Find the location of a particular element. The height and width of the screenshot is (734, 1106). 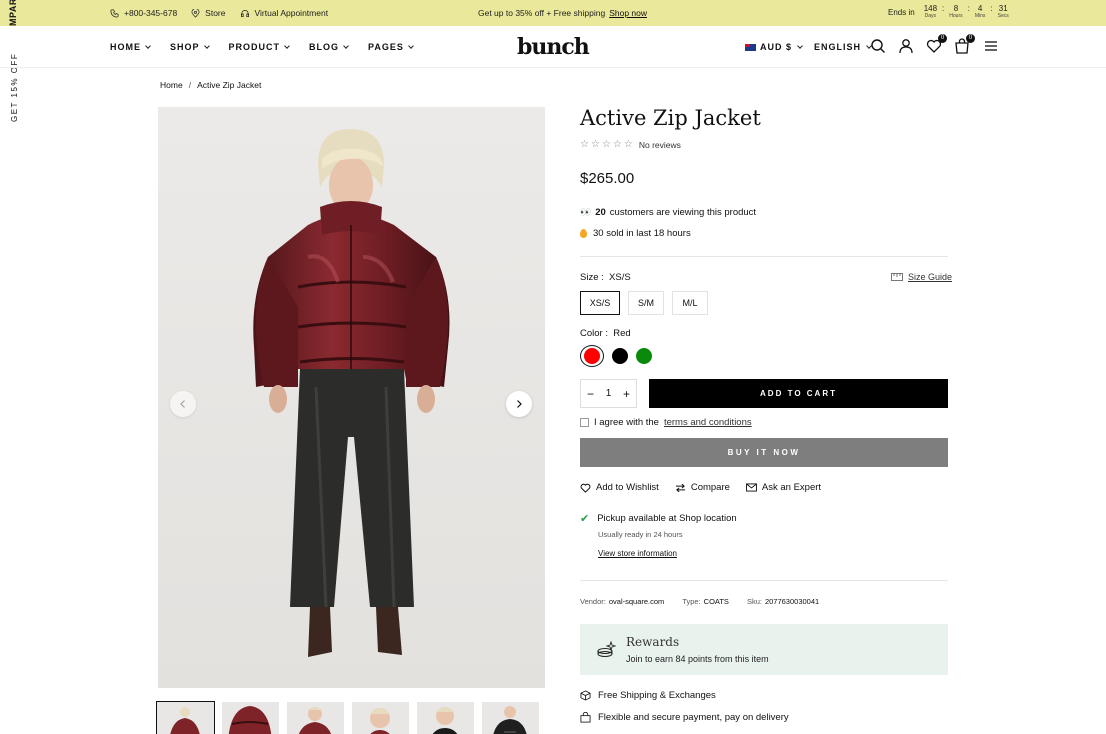

agree-text: I agree with the is located at coordinates (626, 422).